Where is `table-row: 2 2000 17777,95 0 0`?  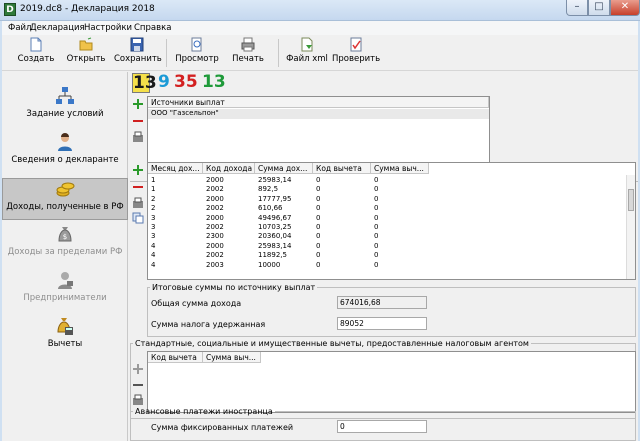
table-row: 2 2000 17777,95 0 0 is located at coordinates (386, 199).